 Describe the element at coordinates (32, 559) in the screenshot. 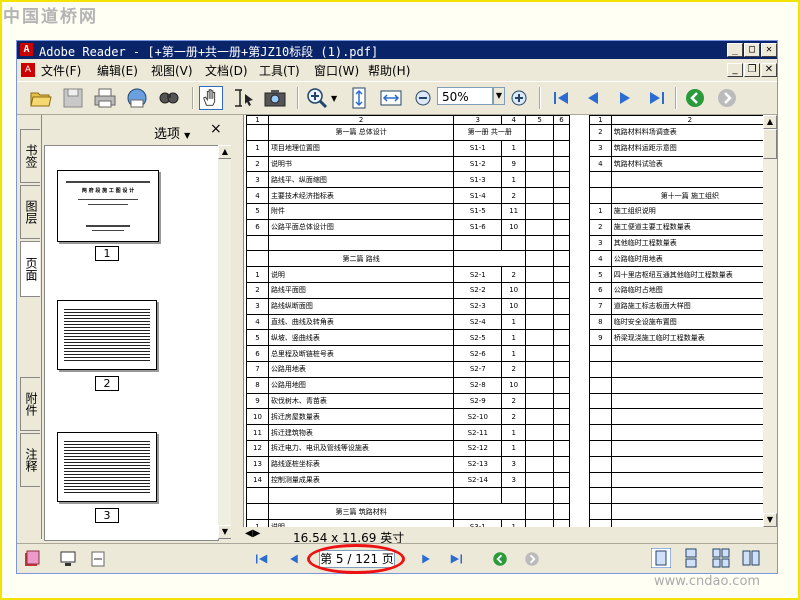

I see `reading-options-icon` at that location.